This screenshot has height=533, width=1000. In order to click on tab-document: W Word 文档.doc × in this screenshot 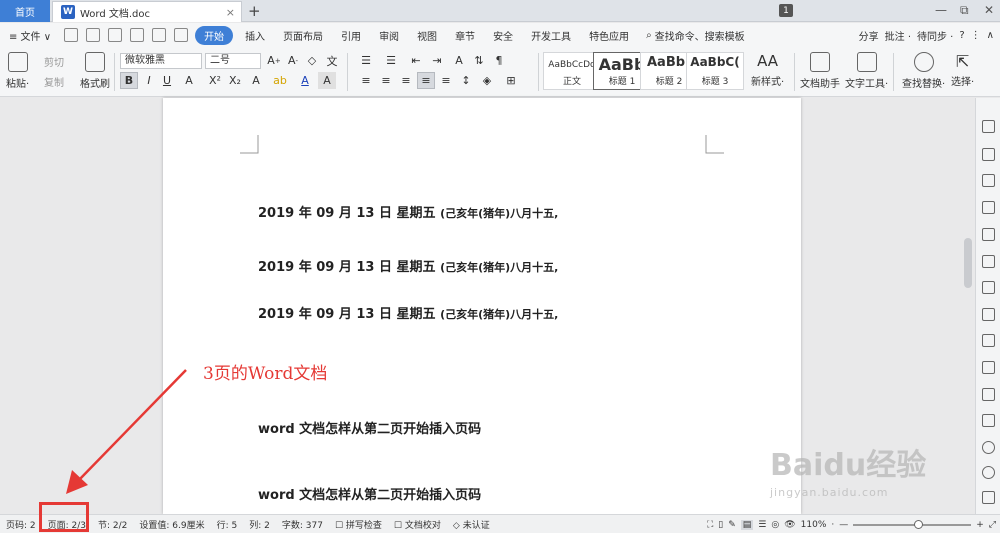, I will do `click(147, 11)`.